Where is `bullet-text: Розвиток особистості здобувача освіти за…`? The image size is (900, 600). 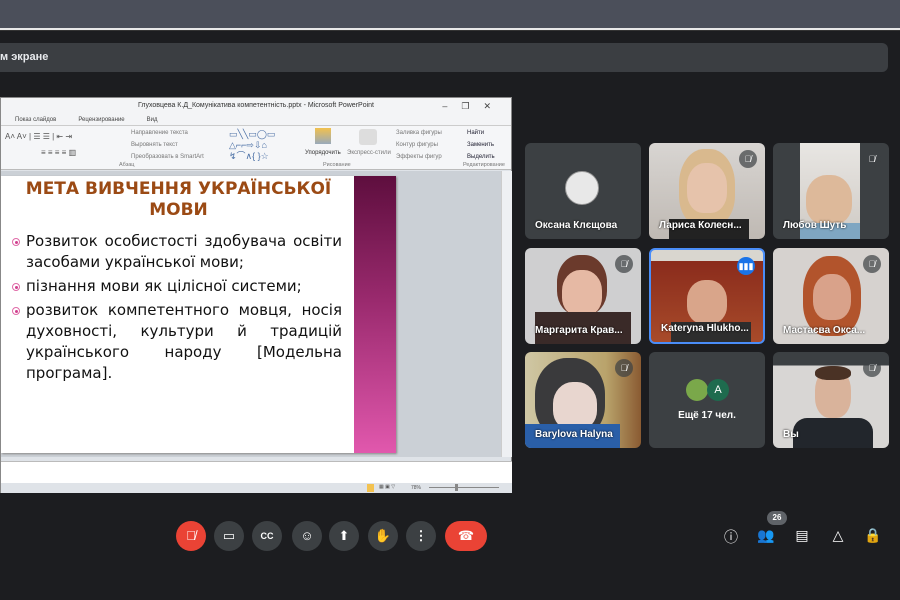 bullet-text: Розвиток особистості здобувача освіти за… is located at coordinates (184, 251).